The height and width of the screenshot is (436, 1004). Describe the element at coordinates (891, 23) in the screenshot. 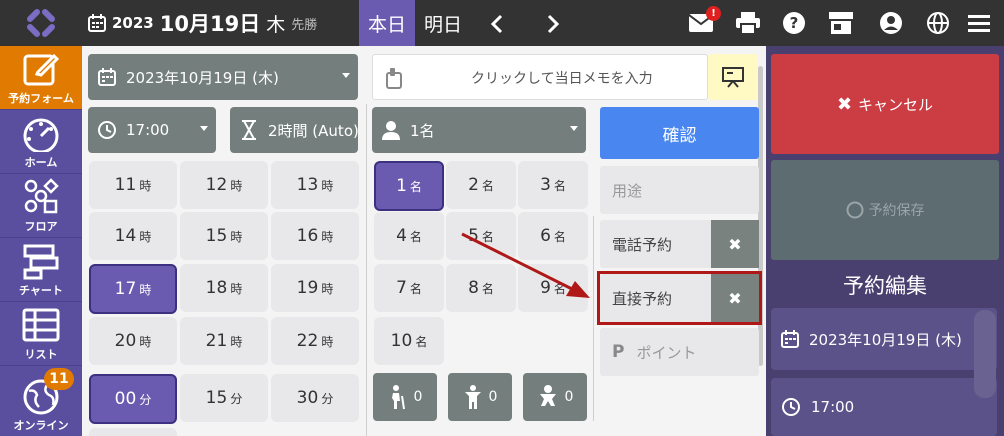

I see `account-icon` at that location.